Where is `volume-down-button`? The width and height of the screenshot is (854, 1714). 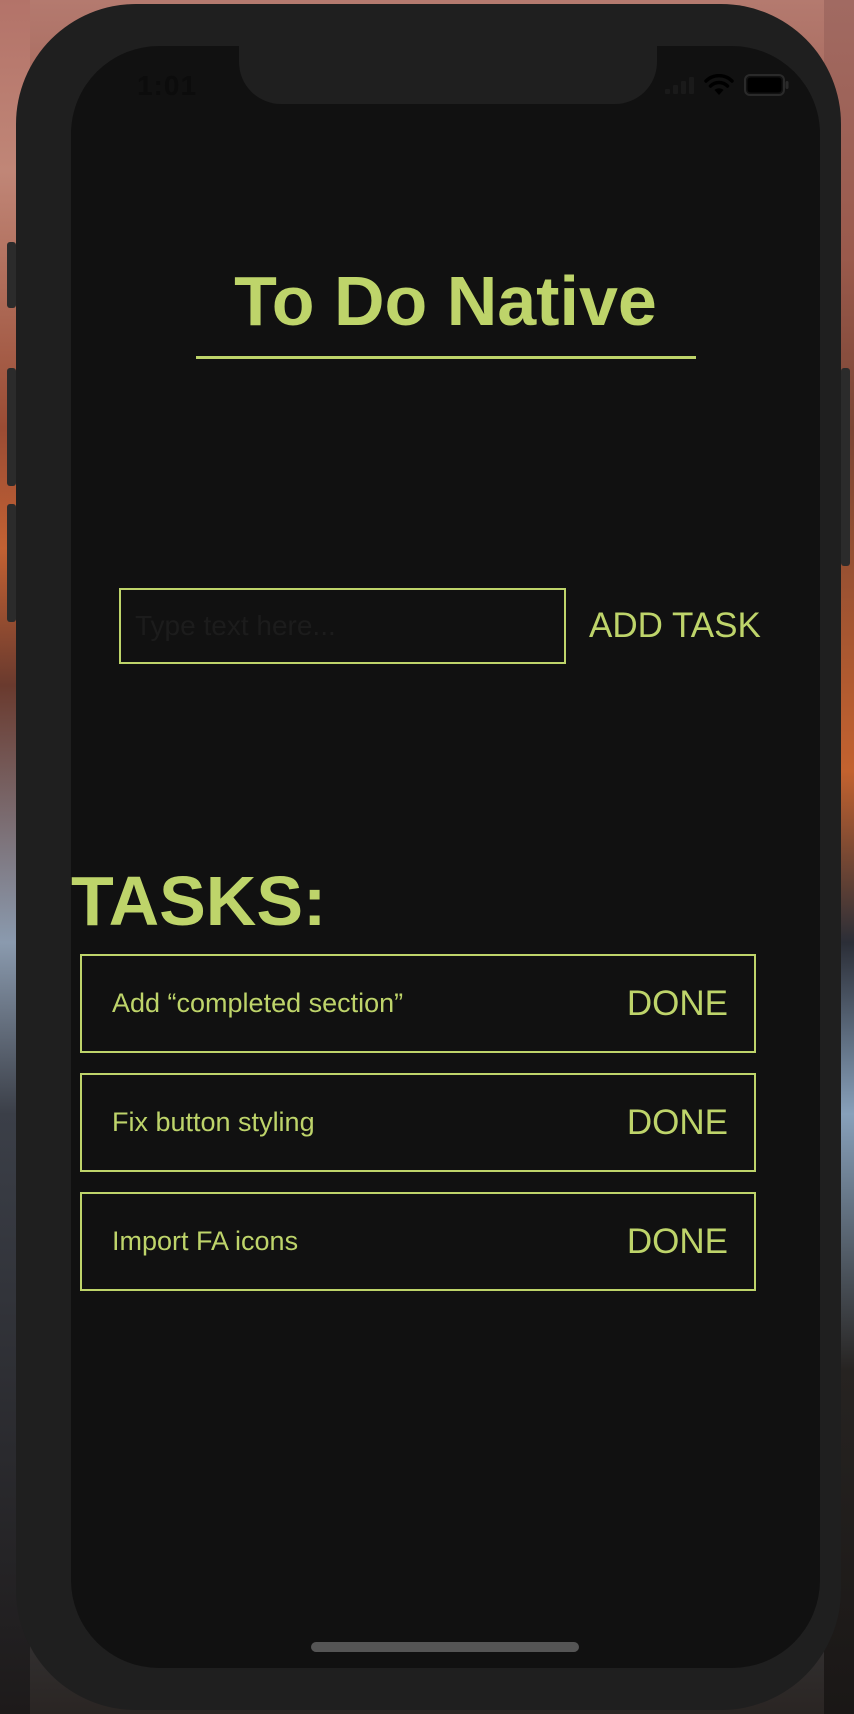 volume-down-button is located at coordinates (11, 563).